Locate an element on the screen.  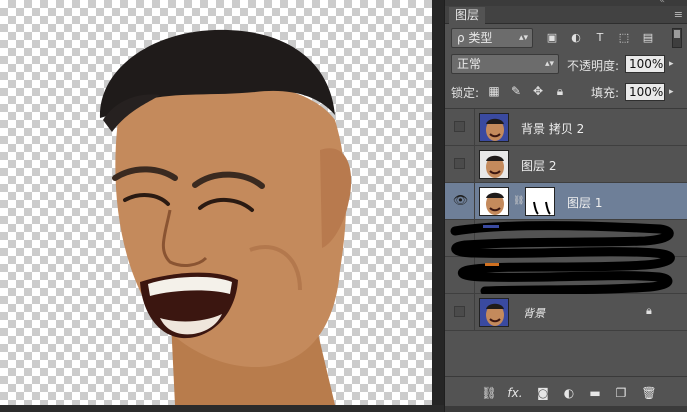
blend-mode-label: 正常 is located at coordinates (469, 64).